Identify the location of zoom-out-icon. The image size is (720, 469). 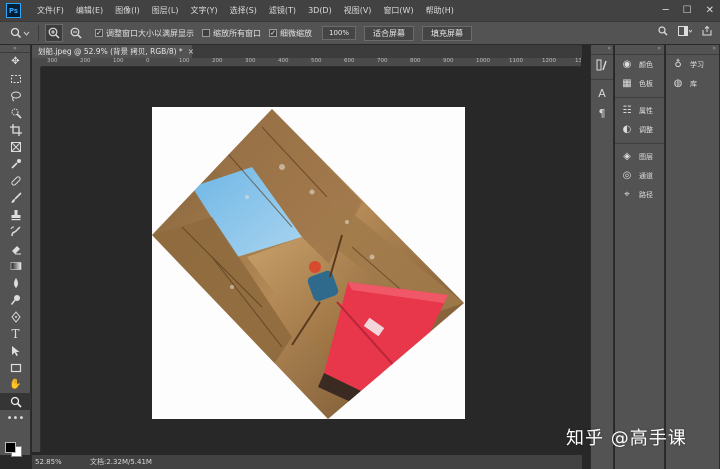
(76, 33).